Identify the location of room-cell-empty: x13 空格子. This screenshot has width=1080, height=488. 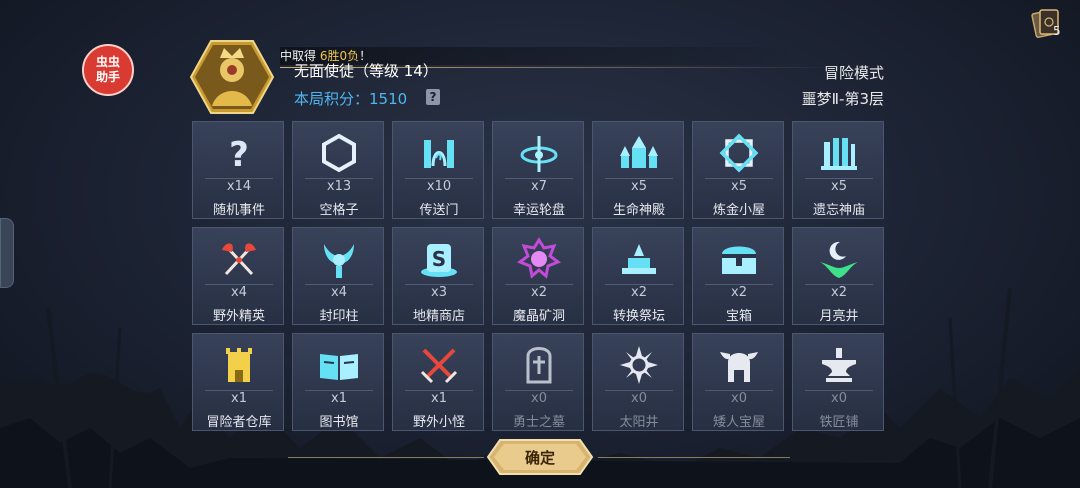
(338, 170).